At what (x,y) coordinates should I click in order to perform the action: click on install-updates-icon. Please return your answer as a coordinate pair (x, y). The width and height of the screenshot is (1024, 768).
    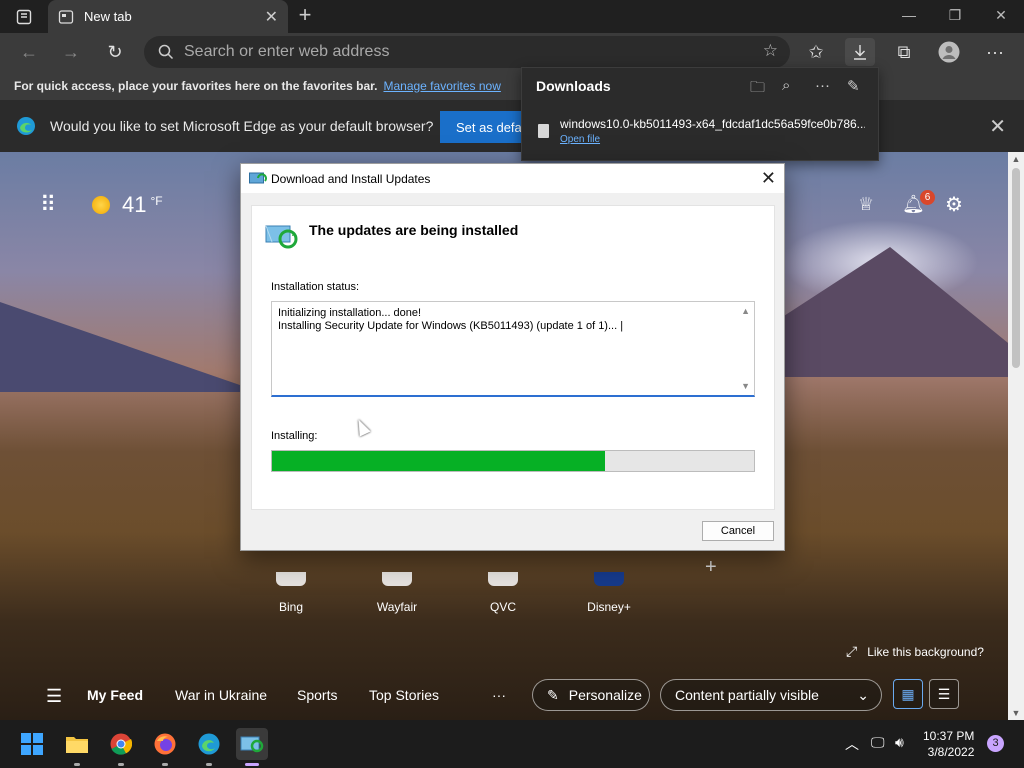
    Looking at the image, I should click on (281, 237).